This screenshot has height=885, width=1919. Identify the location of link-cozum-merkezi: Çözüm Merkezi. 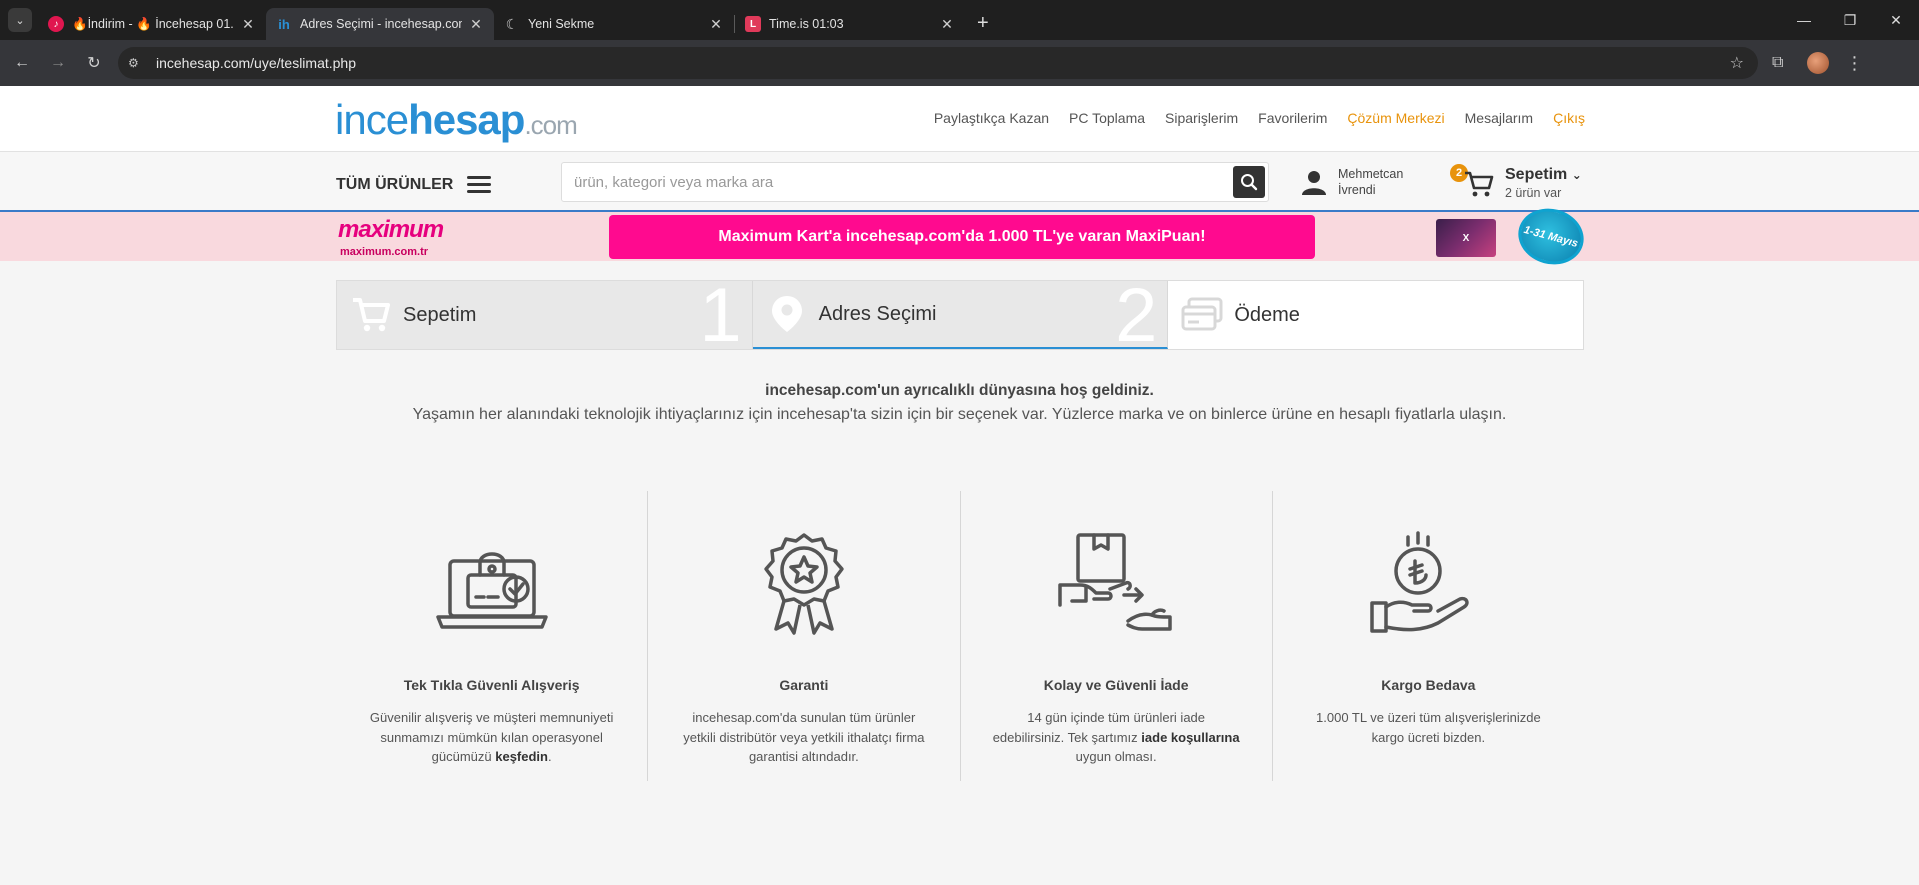
(1395, 118).